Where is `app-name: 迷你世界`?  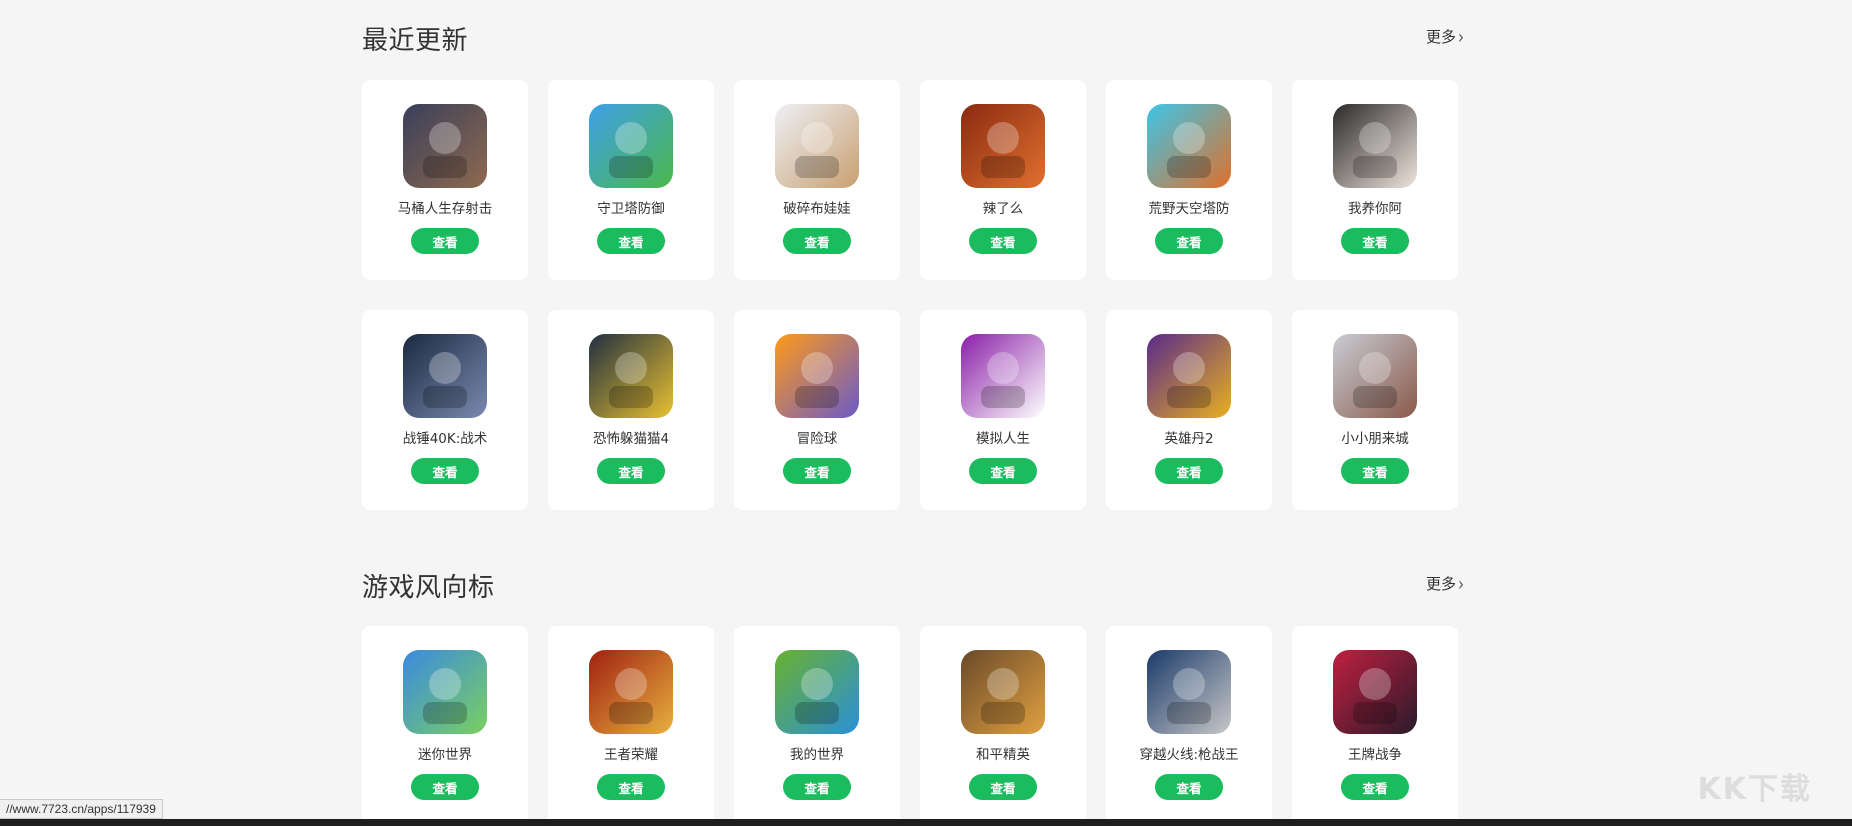
app-name: 迷你世界 is located at coordinates (445, 755).